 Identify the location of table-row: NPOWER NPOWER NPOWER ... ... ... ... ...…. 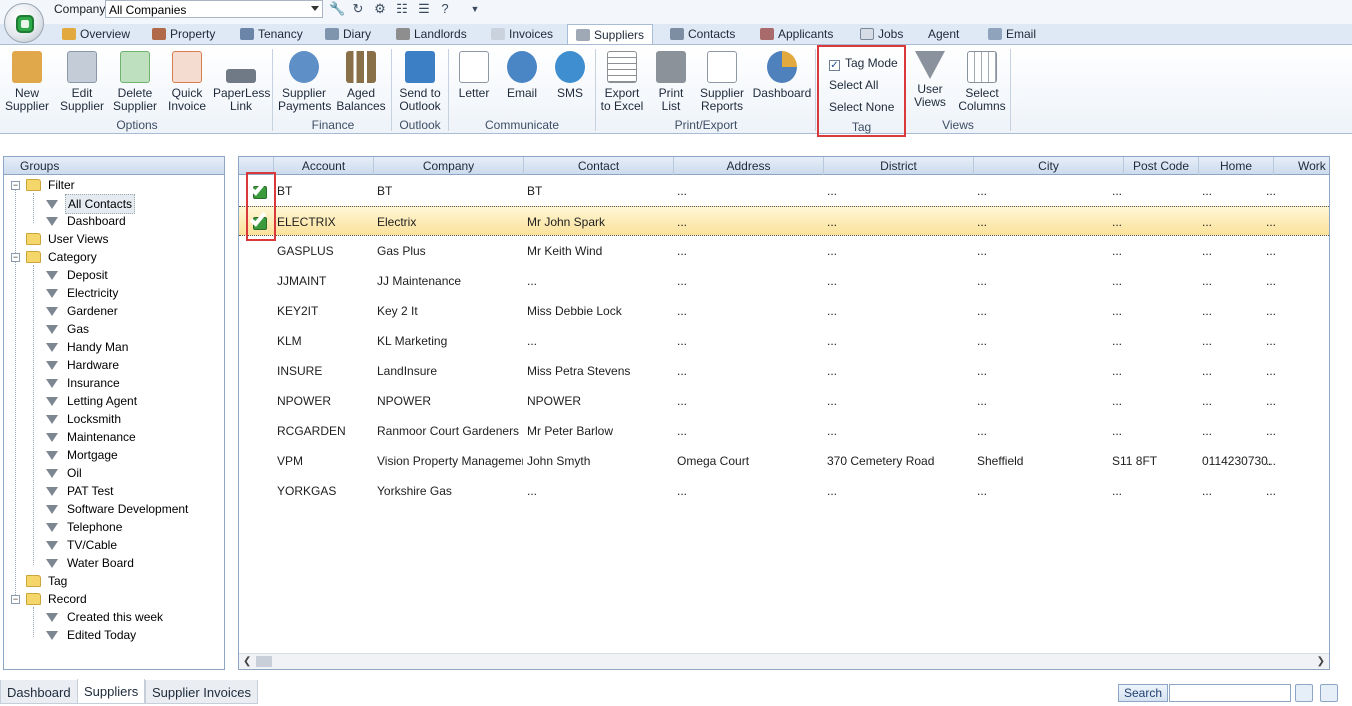
(784, 401).